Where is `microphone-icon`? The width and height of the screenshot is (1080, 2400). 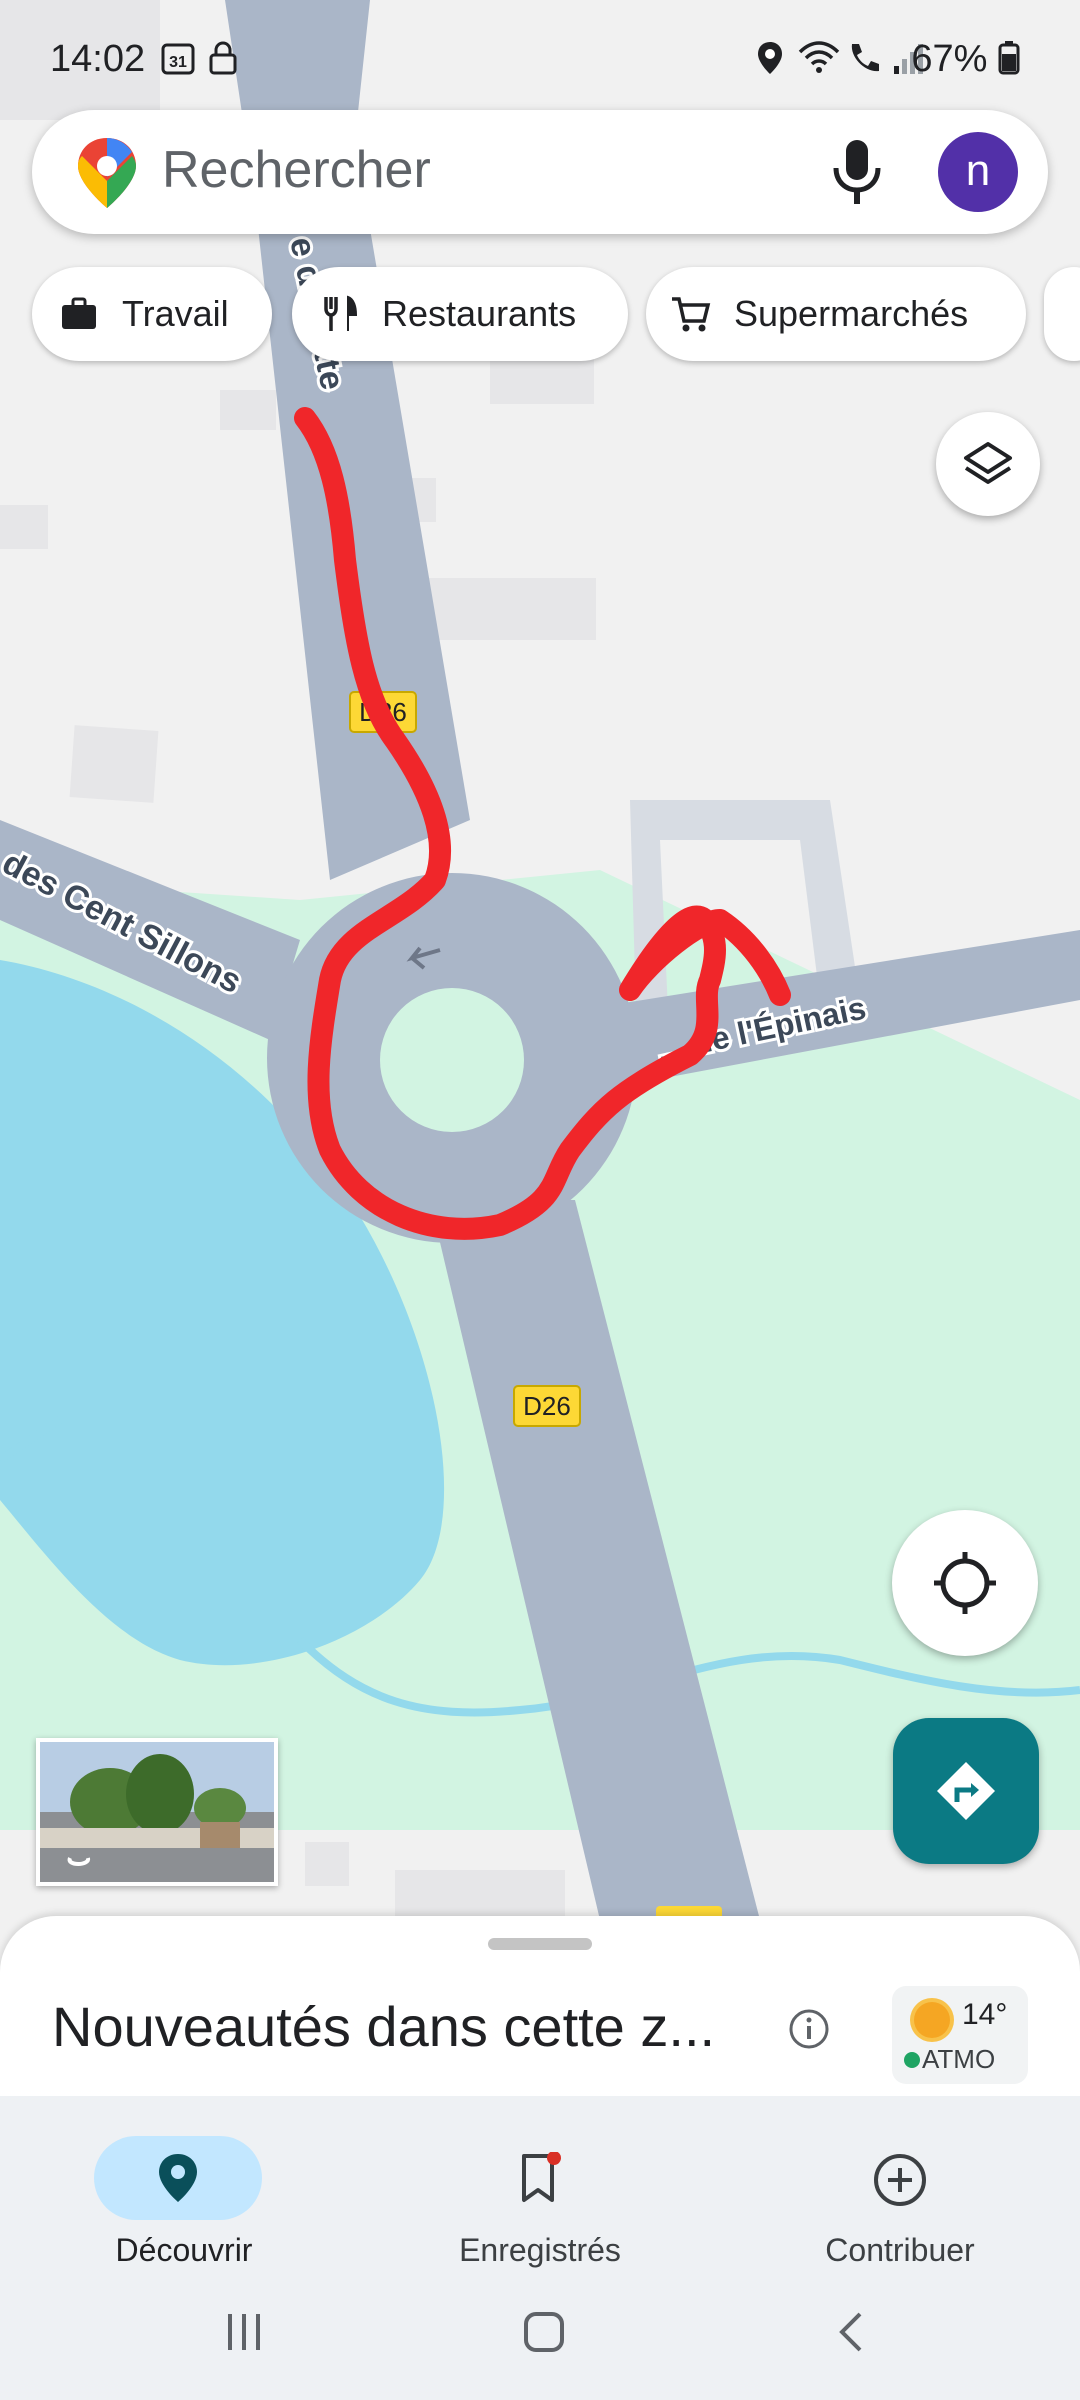
microphone-icon is located at coordinates (857, 172).